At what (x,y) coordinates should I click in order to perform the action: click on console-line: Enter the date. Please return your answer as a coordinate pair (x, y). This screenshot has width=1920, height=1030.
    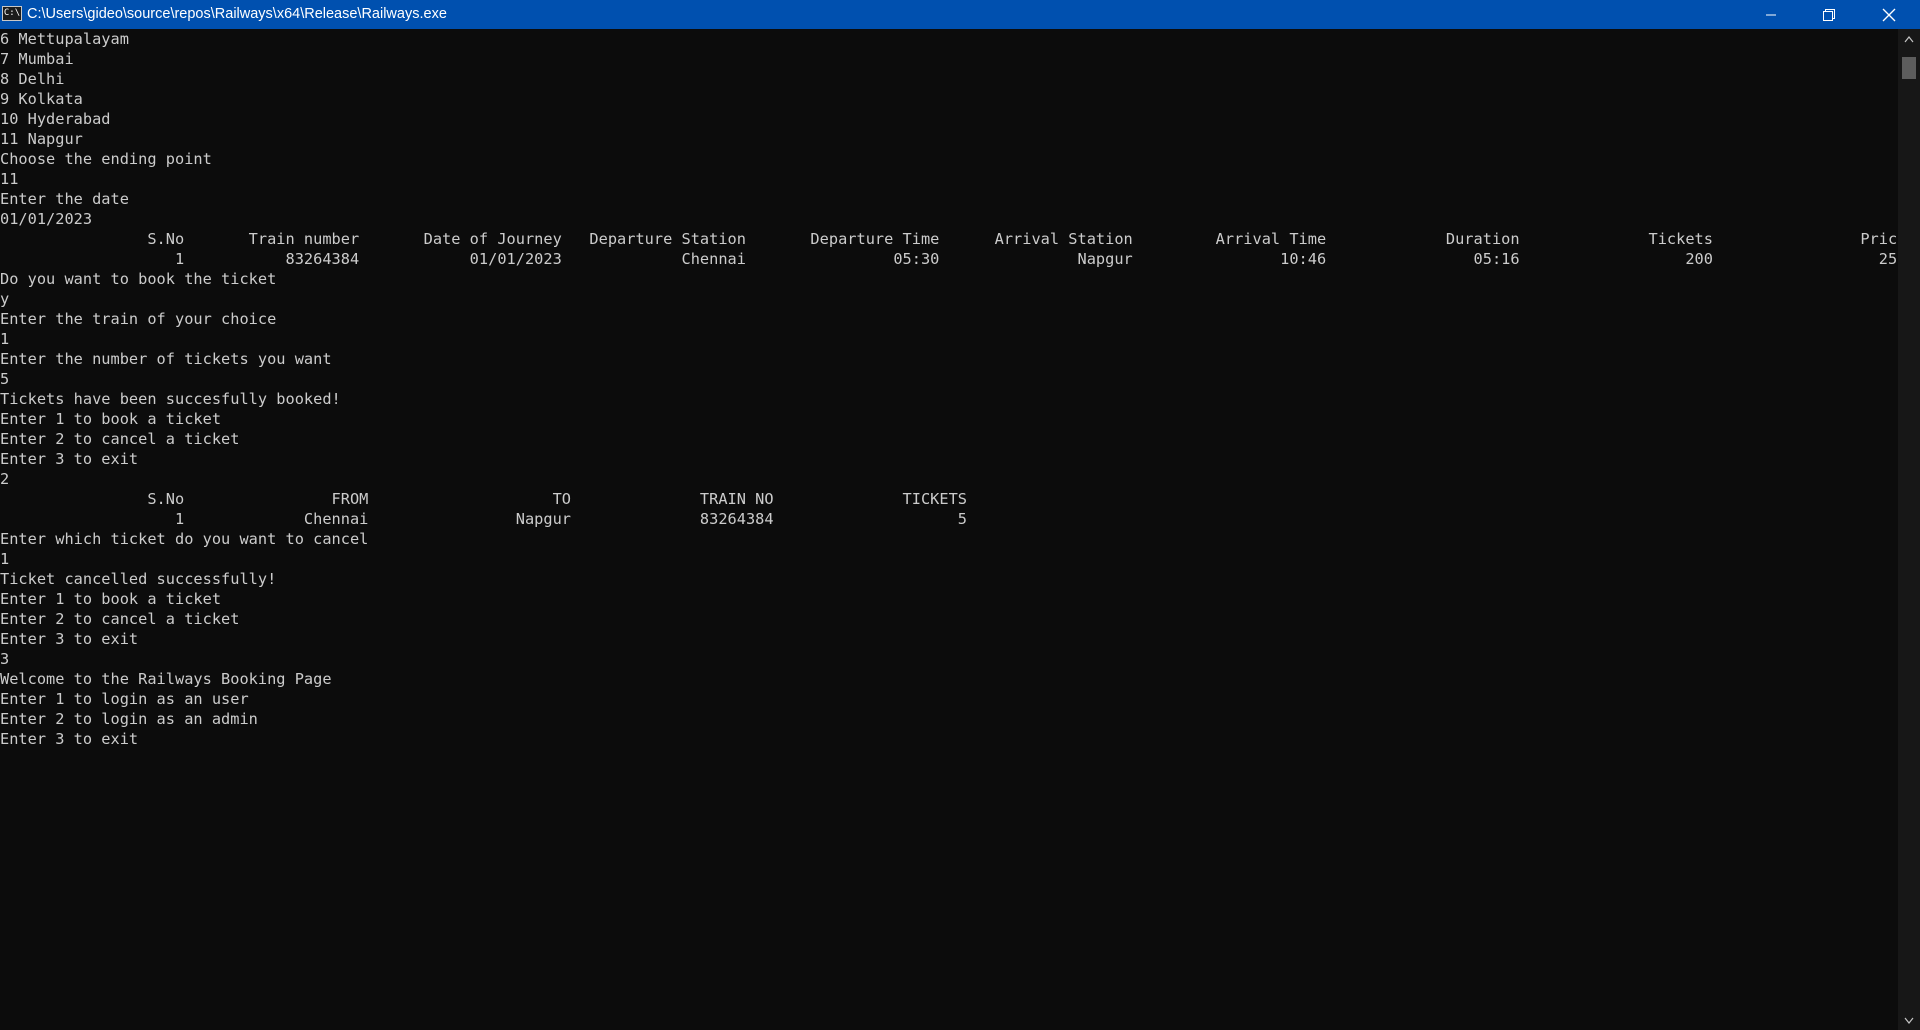
    Looking at the image, I should click on (64, 199).